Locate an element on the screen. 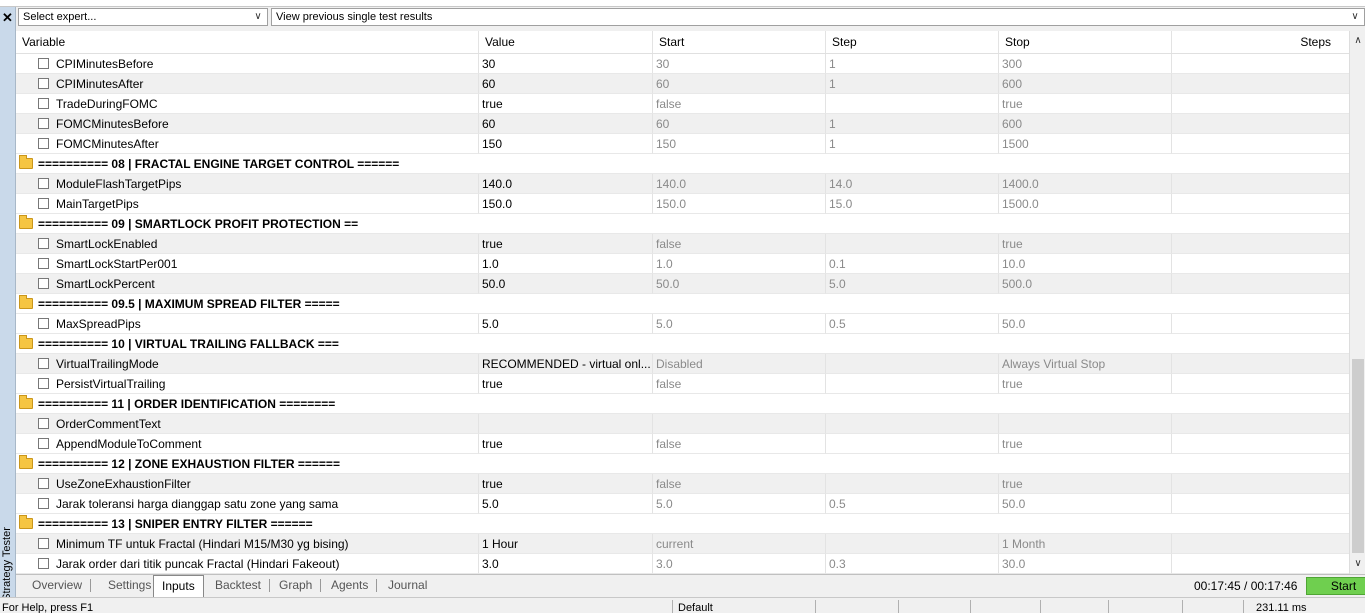 The height and width of the screenshot is (613, 1365). start-cell: 30 is located at coordinates (739, 64).